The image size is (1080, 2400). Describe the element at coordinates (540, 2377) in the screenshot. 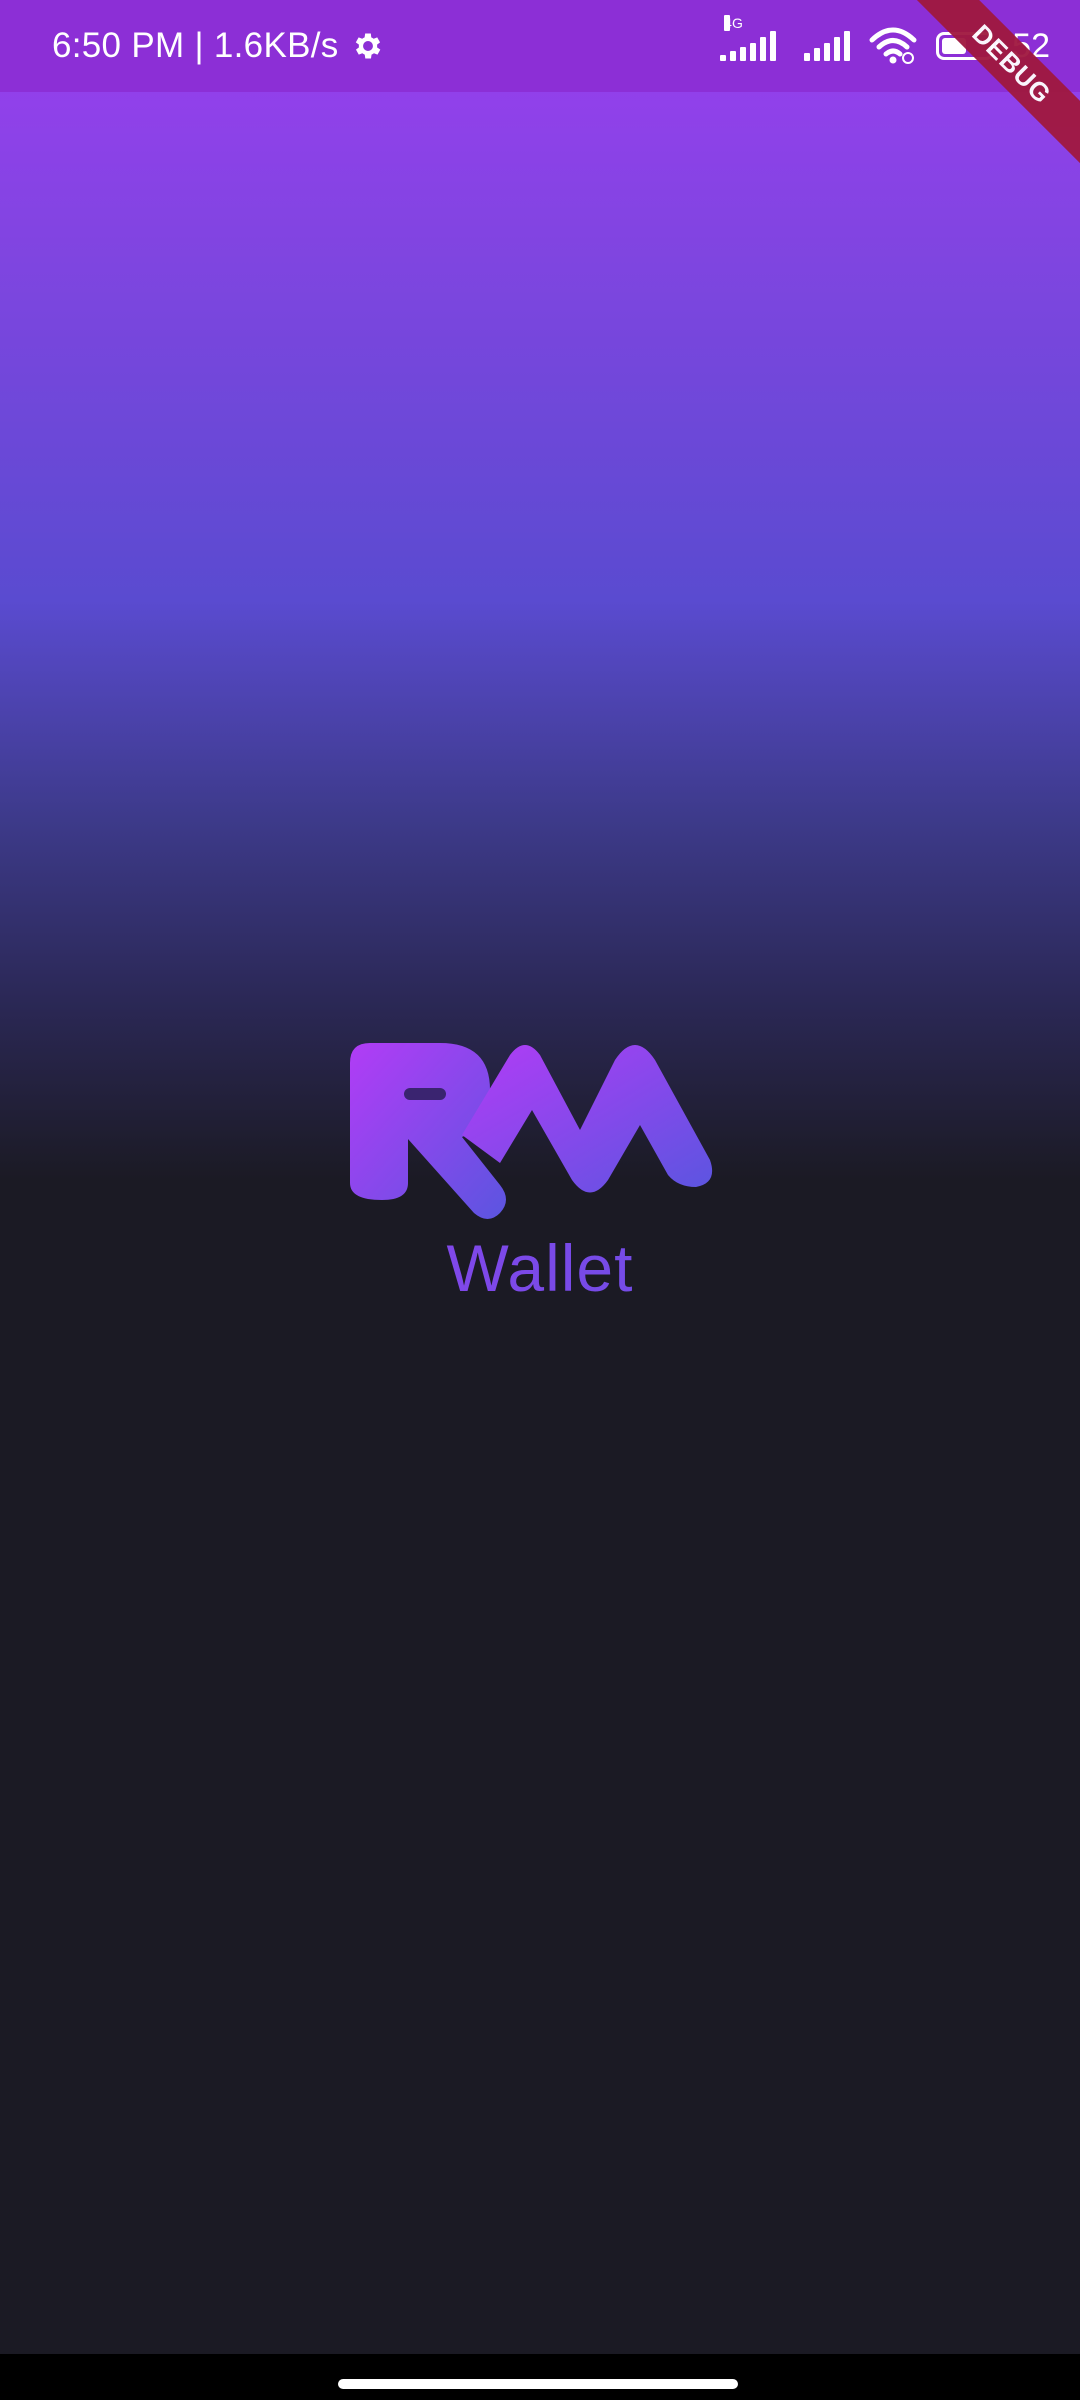

I see `navigation-bar` at that location.